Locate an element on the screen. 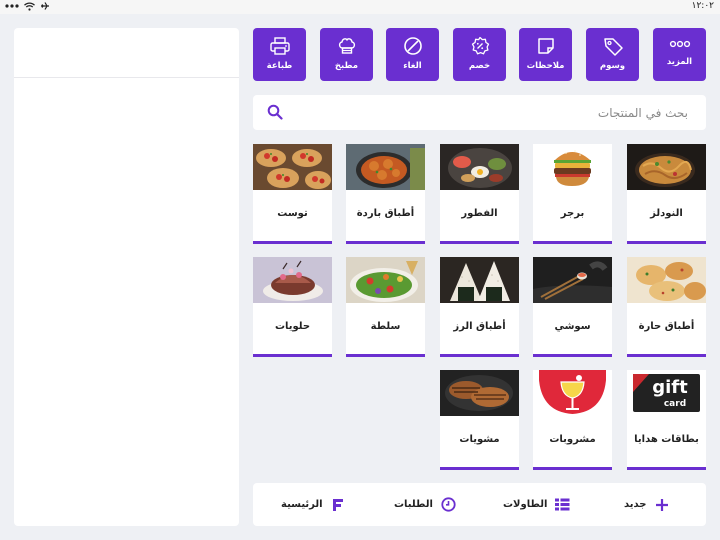 Image resolution: width=720 pixels, height=540 pixels. product-name: أطباق باردة is located at coordinates (385, 213).